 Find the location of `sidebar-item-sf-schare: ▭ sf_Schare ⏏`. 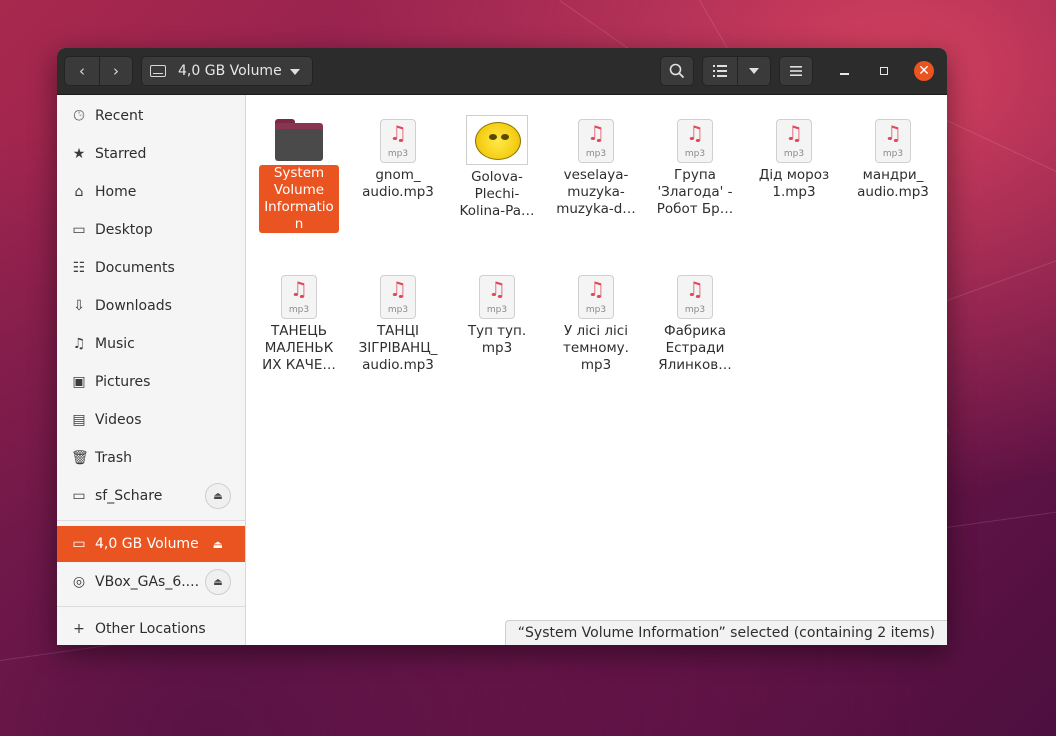

sidebar-item-sf-schare: ▭ sf_Schare ⏏ is located at coordinates (151, 496).